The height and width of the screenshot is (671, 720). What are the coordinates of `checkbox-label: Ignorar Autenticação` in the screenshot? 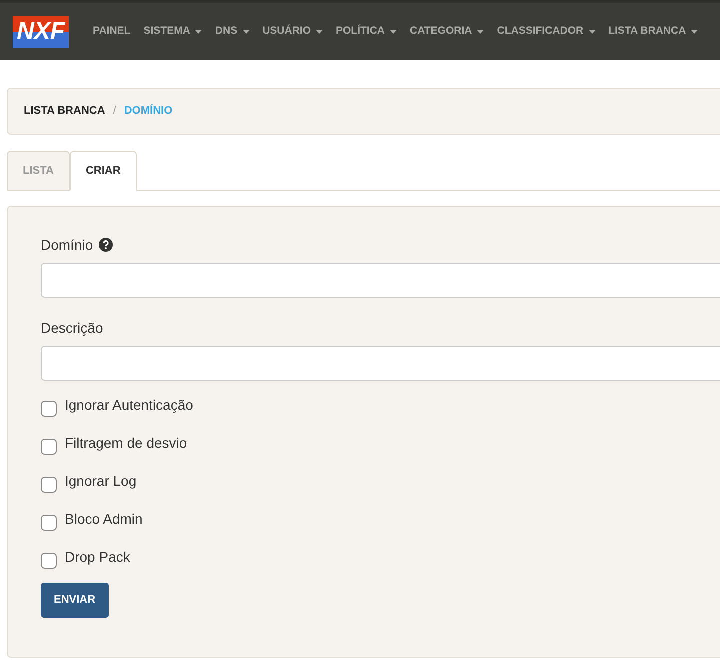 It's located at (129, 405).